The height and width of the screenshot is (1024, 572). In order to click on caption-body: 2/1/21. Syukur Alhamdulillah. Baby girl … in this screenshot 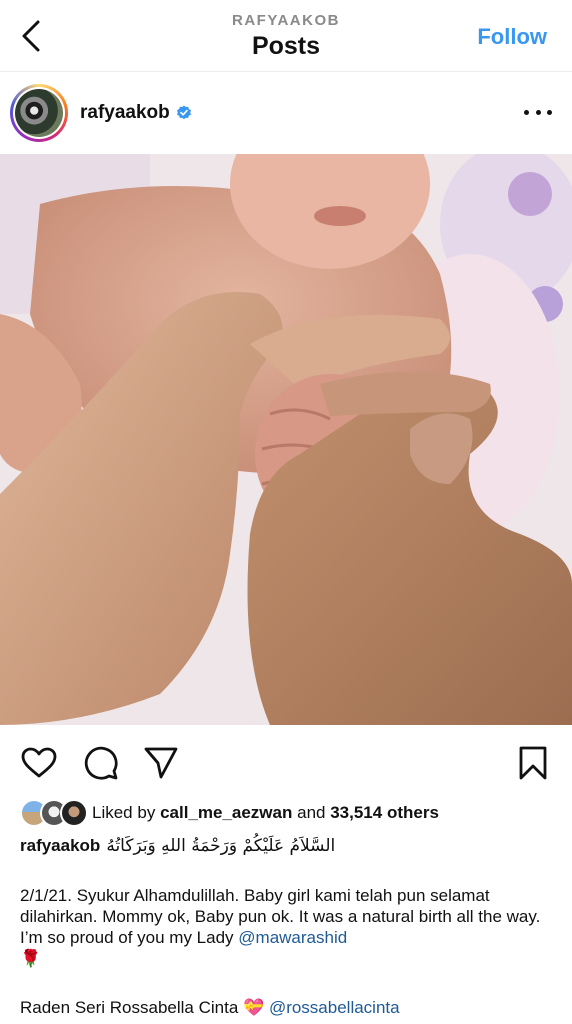, I will do `click(287, 927)`.